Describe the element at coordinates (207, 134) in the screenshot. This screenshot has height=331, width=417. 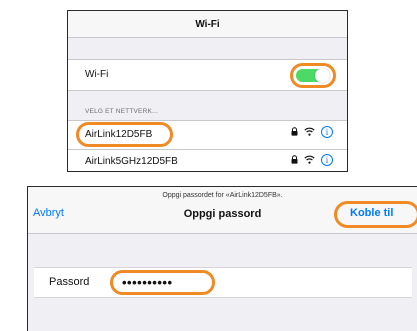
I see `network-row-airlink12d5fb: AirLink12D5FB i` at that location.